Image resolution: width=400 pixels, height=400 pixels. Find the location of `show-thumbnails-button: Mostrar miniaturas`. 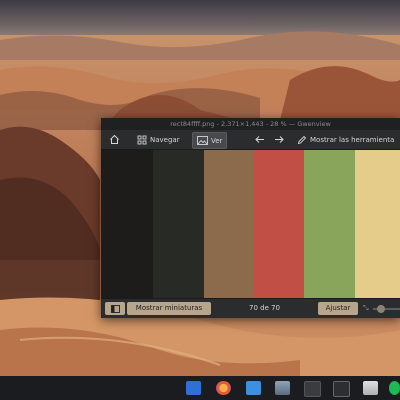

show-thumbnails-button: Mostrar miniaturas is located at coordinates (169, 308).